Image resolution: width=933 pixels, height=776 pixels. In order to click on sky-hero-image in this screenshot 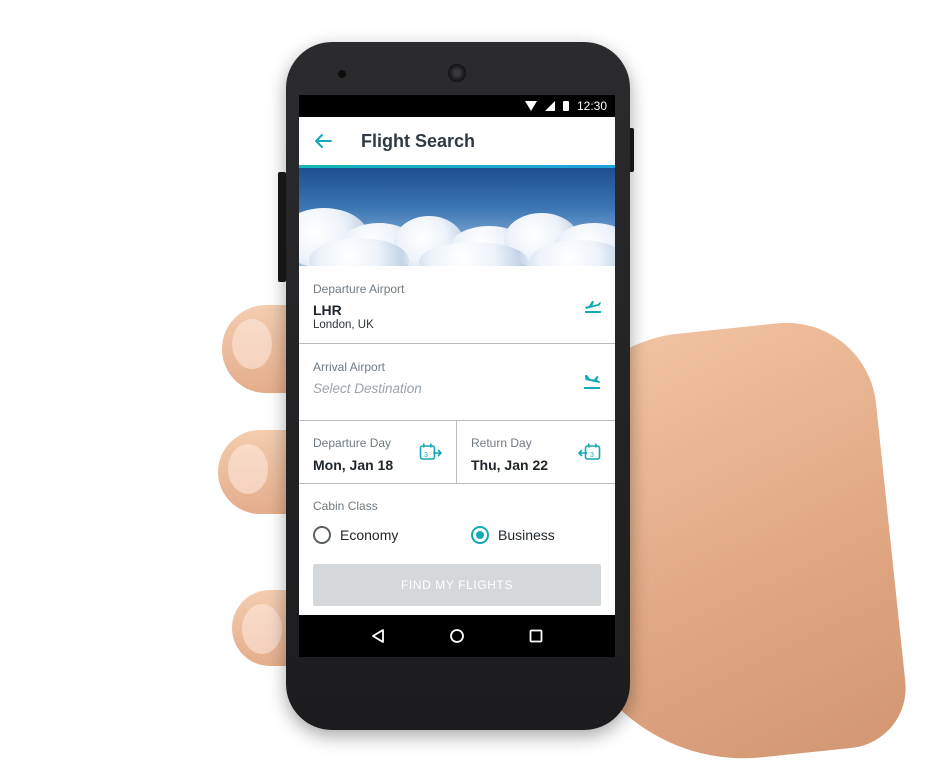, I will do `click(457, 217)`.